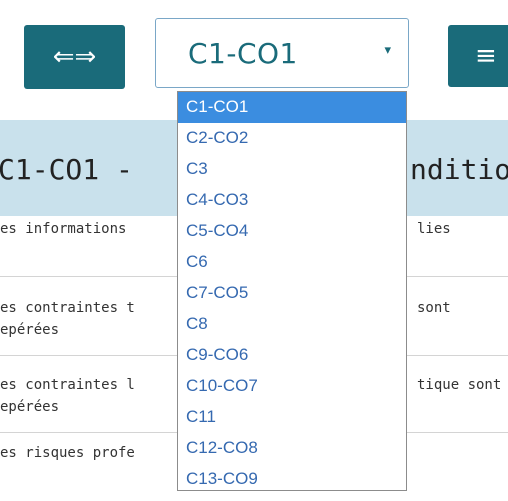 The width and height of the screenshot is (508, 501). Describe the element at coordinates (66, 169) in the screenshot. I see `section-title: C1-CO1 -` at that location.